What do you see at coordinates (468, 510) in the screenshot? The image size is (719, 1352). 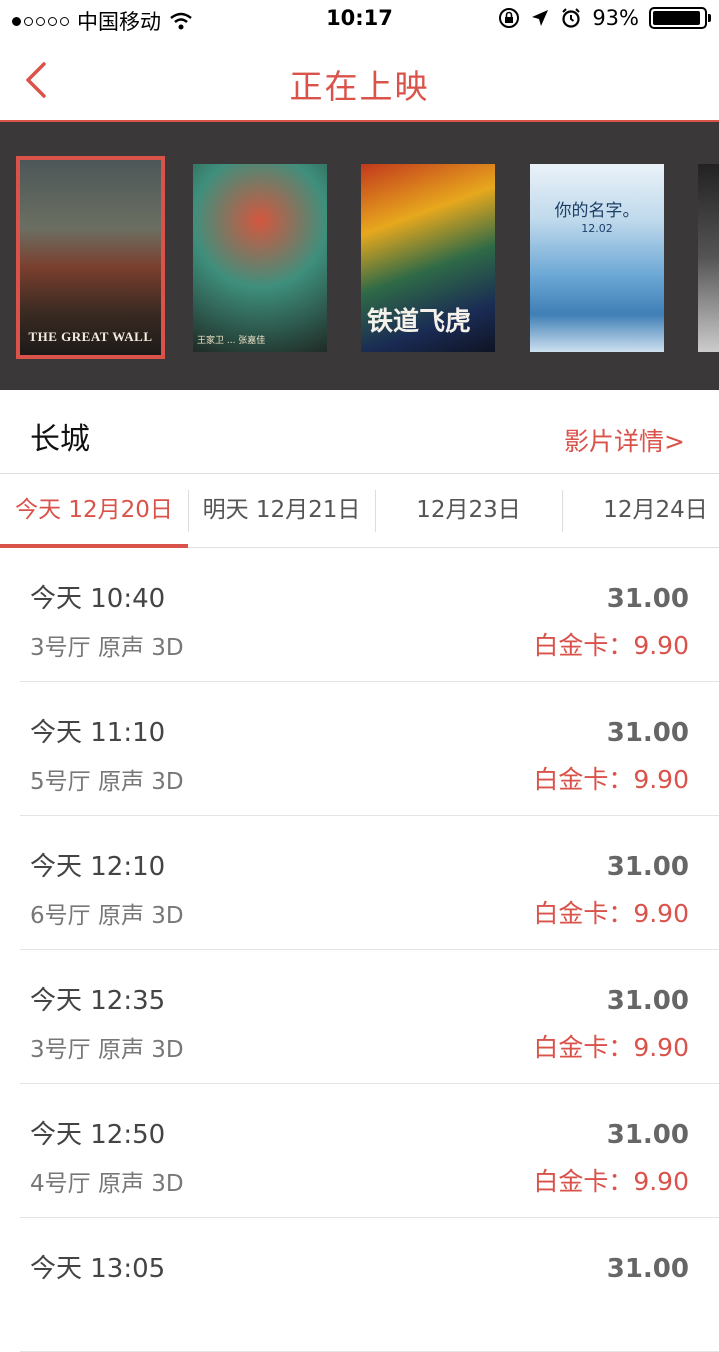 I see `tab-date-dec-23: 12月23日` at bounding box center [468, 510].